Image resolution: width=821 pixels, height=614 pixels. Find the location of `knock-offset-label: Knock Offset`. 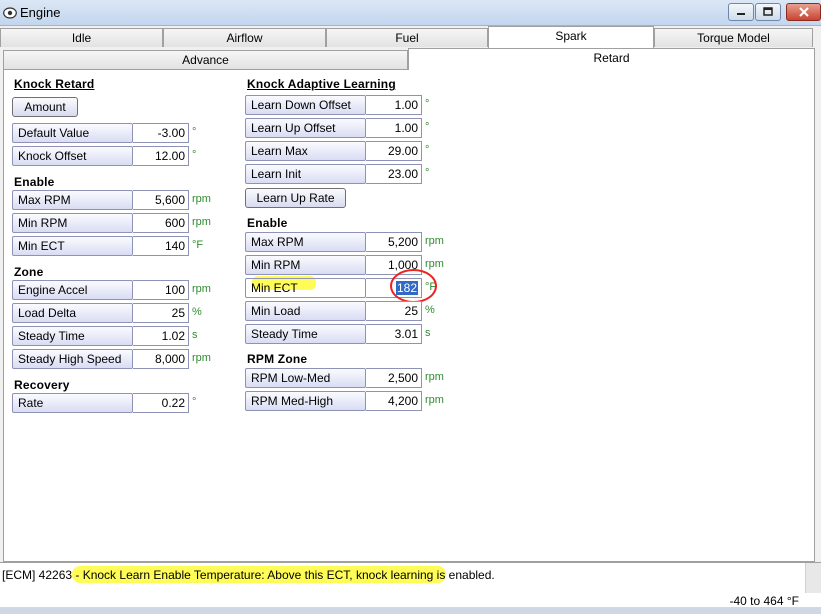

knock-offset-label: Knock Offset is located at coordinates (72, 156).